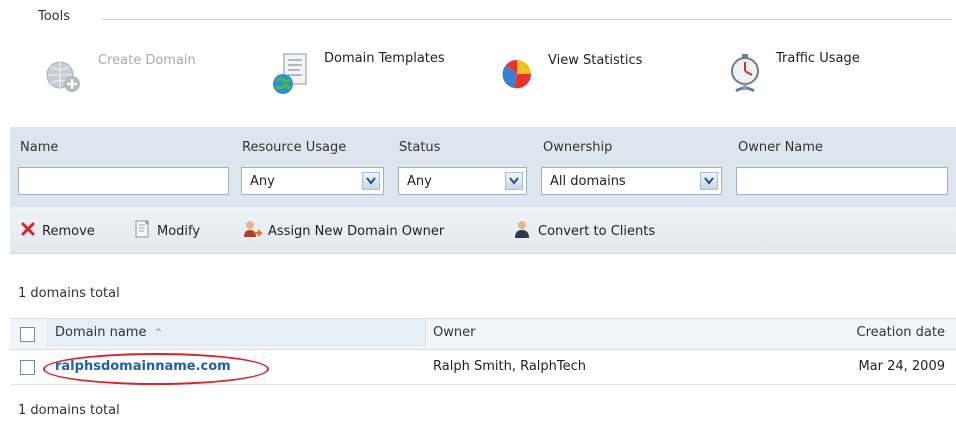 The image size is (956, 421). Describe the element at coordinates (119, 74) in the screenshot. I see `create-domain-button: Create Domain` at that location.